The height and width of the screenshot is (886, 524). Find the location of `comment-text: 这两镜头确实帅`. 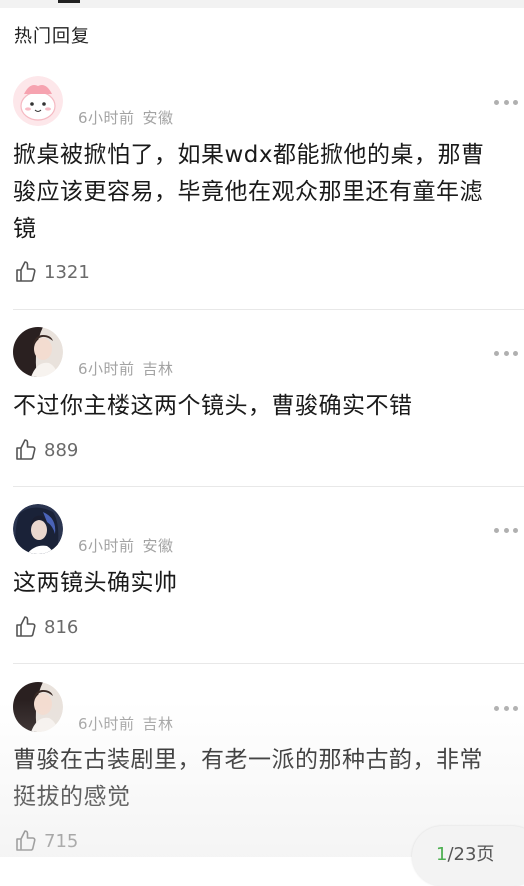

comment-text: 这两镜头确实帅 is located at coordinates (263, 583).